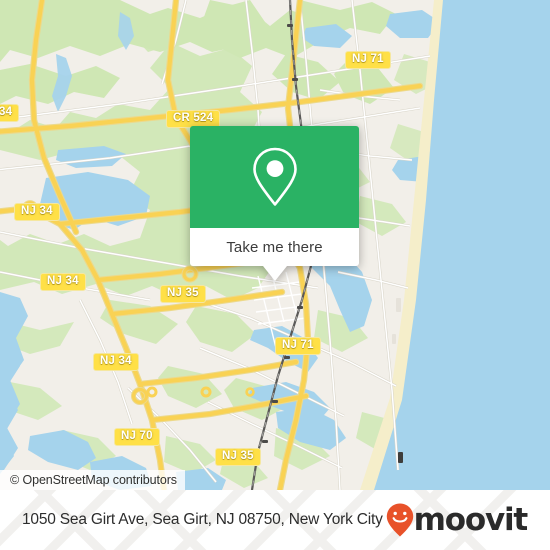 The width and height of the screenshot is (550, 550). I want to click on osm-attribution-text: © OpenStreetMap contributors, so click(93, 480).